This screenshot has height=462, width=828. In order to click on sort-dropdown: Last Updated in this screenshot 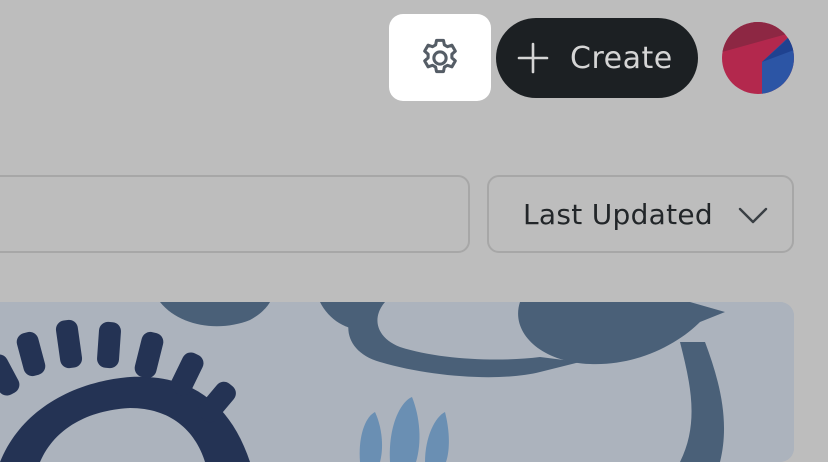, I will do `click(640, 214)`.